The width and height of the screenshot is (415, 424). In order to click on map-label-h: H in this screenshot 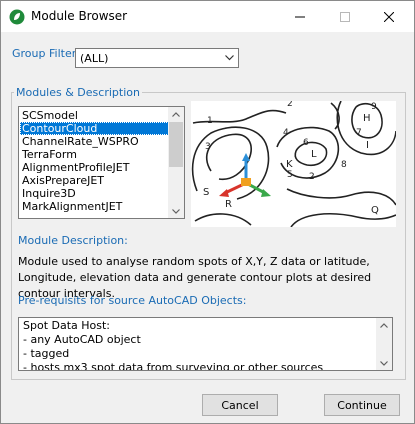, I will do `click(367, 118)`.